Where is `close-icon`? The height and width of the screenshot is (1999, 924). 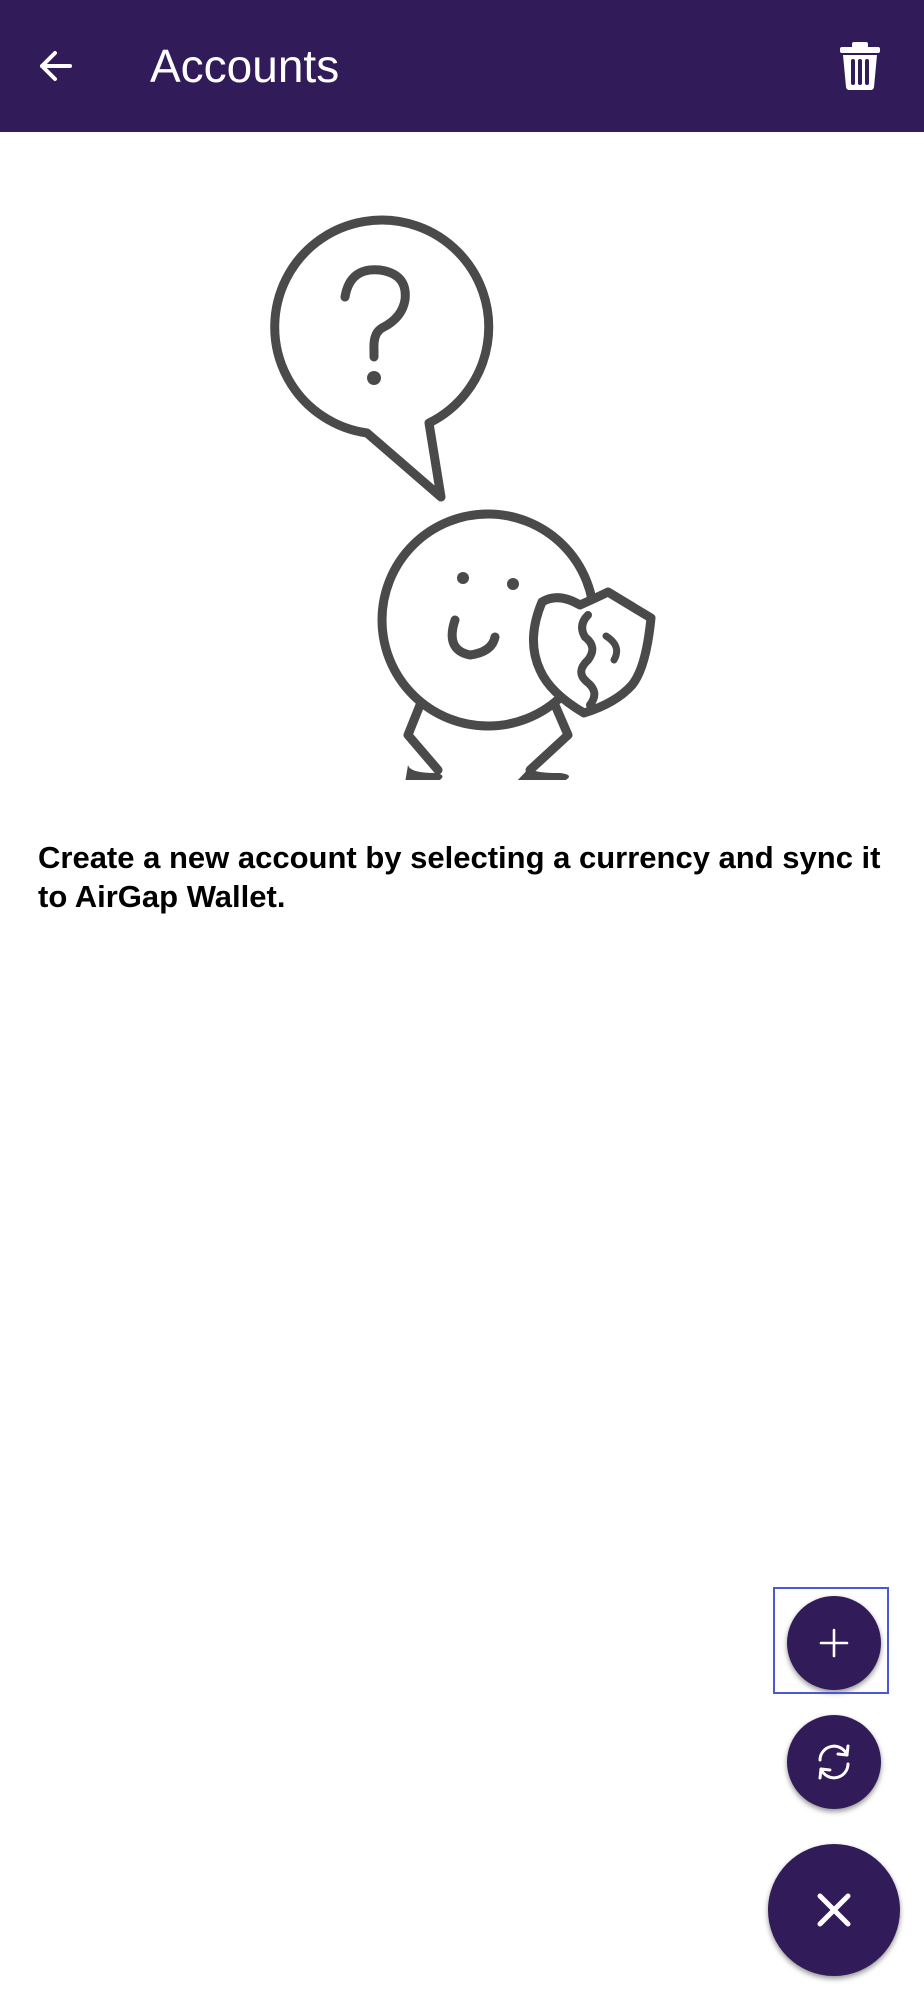
close-icon is located at coordinates (834, 1910).